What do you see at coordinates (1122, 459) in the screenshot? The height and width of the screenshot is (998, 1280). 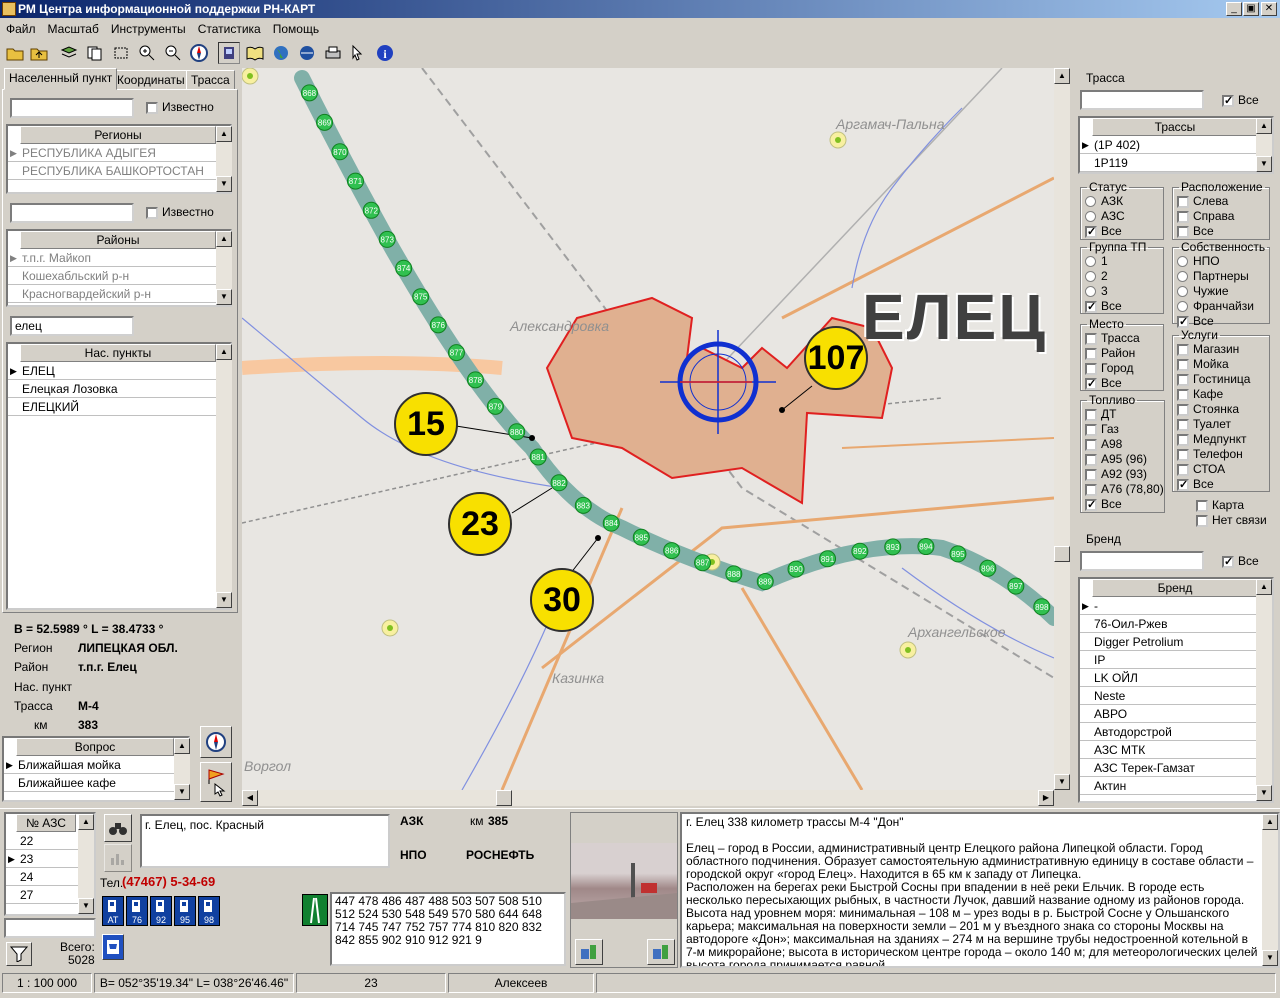 I see `fuel-option: А95 (96)` at bounding box center [1122, 459].